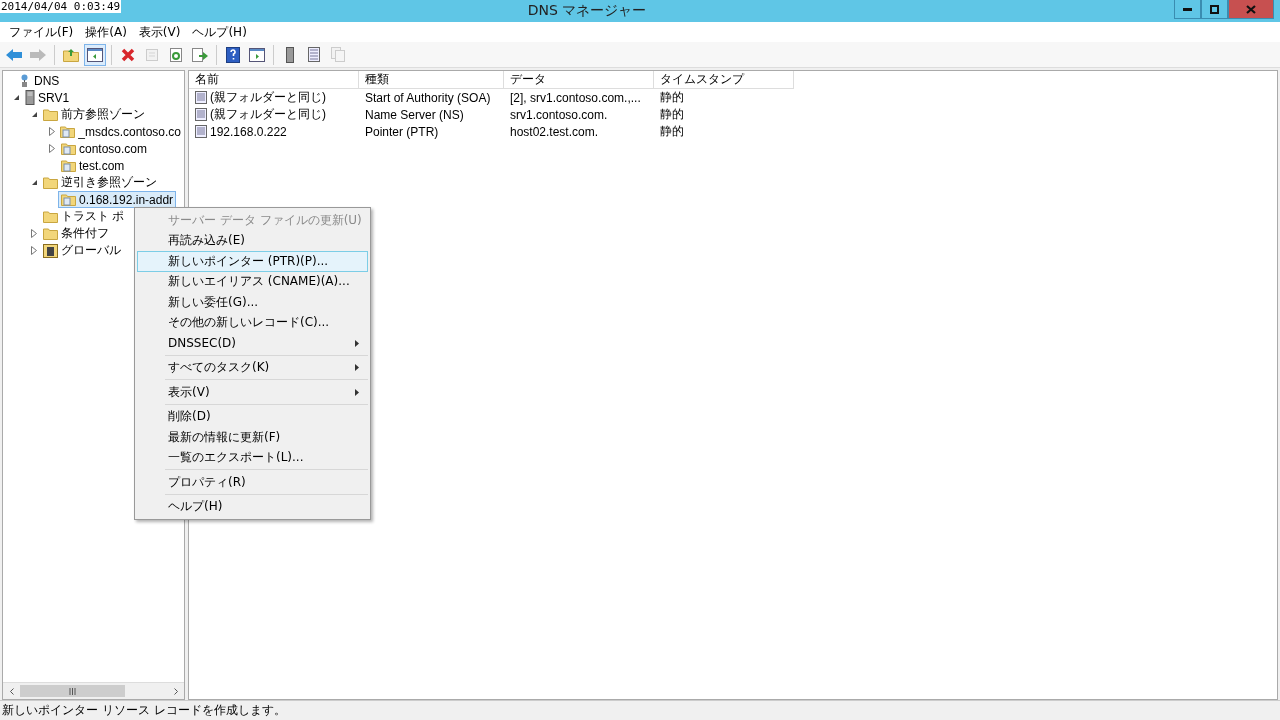  Describe the element at coordinates (38, 54) in the screenshot. I see `forward-arrow-icon` at that location.